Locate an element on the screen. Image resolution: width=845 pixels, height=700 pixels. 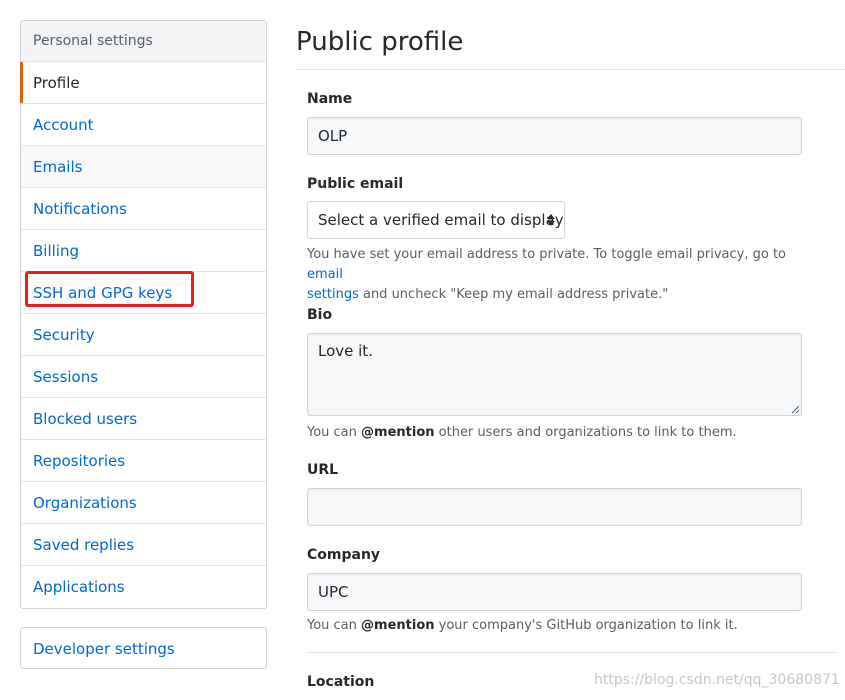
company-label: Company is located at coordinates (344, 555).